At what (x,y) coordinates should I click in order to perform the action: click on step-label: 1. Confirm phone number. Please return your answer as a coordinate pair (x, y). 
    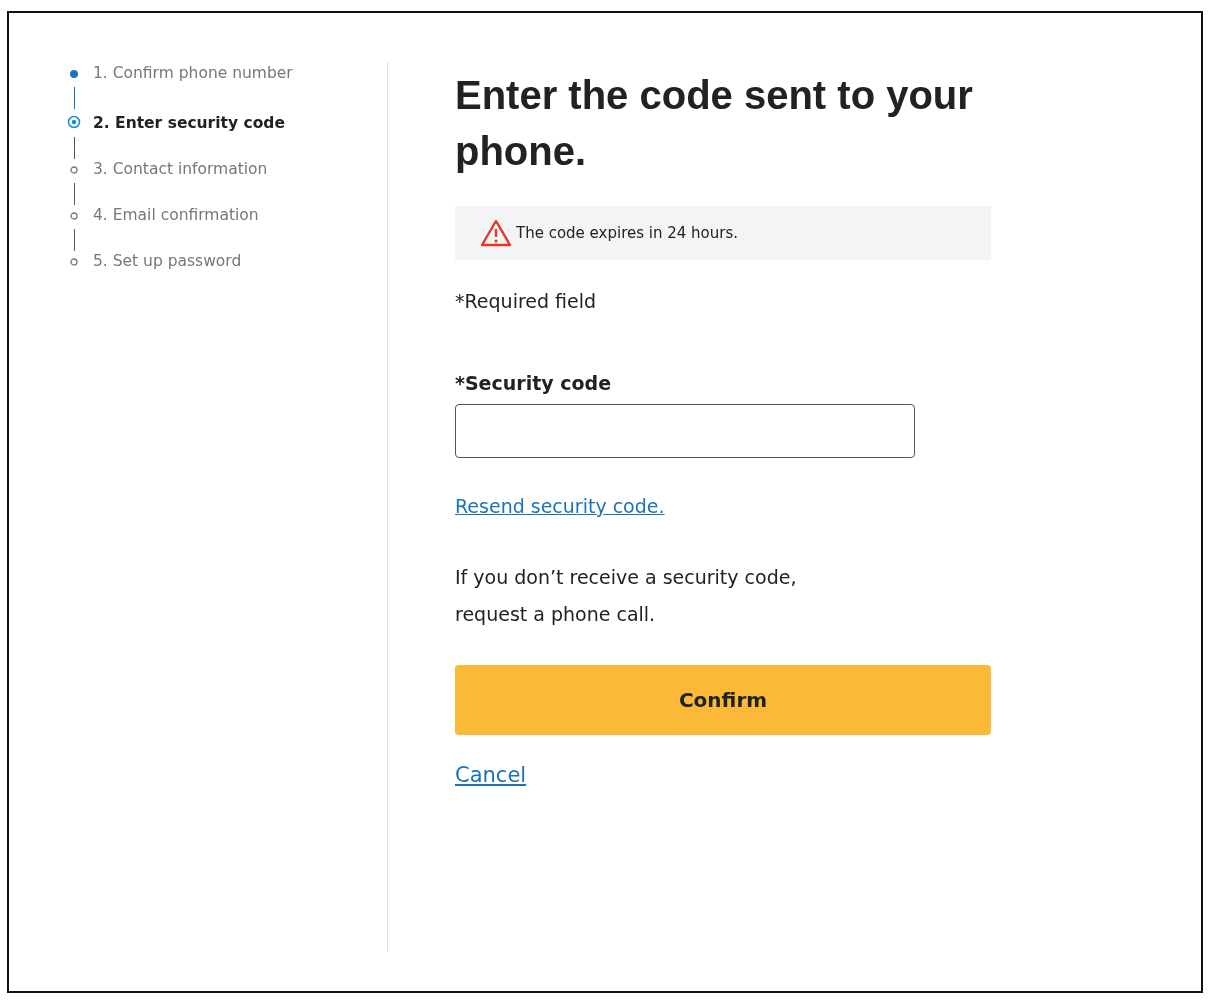
    Looking at the image, I should click on (193, 73).